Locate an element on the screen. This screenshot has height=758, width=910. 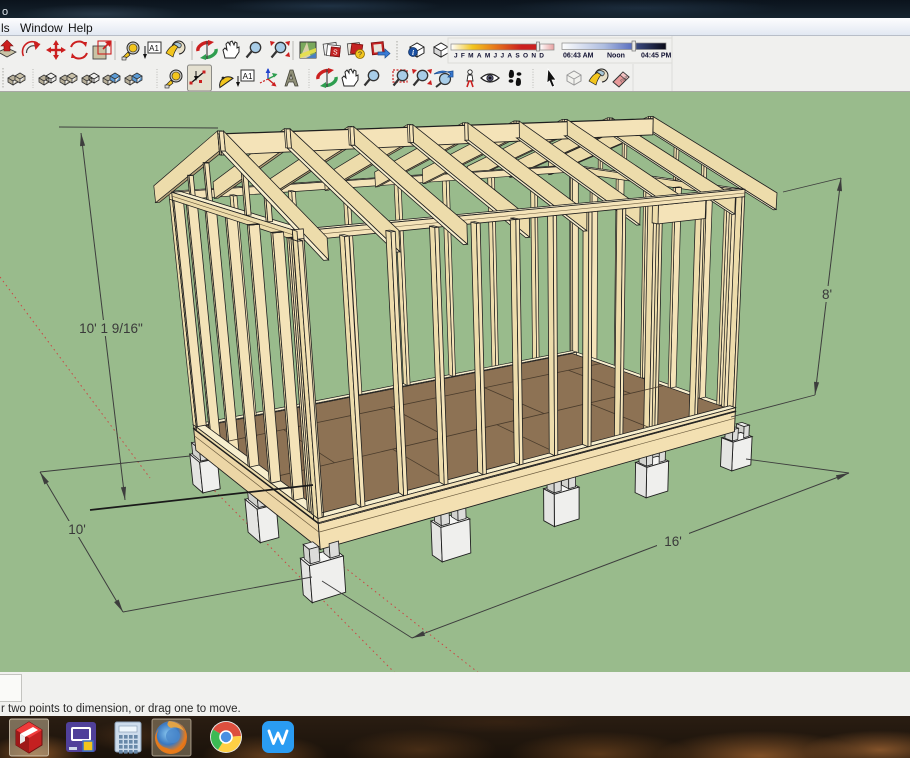
svg-text: 04:45 PM is located at coordinates (656, 56).